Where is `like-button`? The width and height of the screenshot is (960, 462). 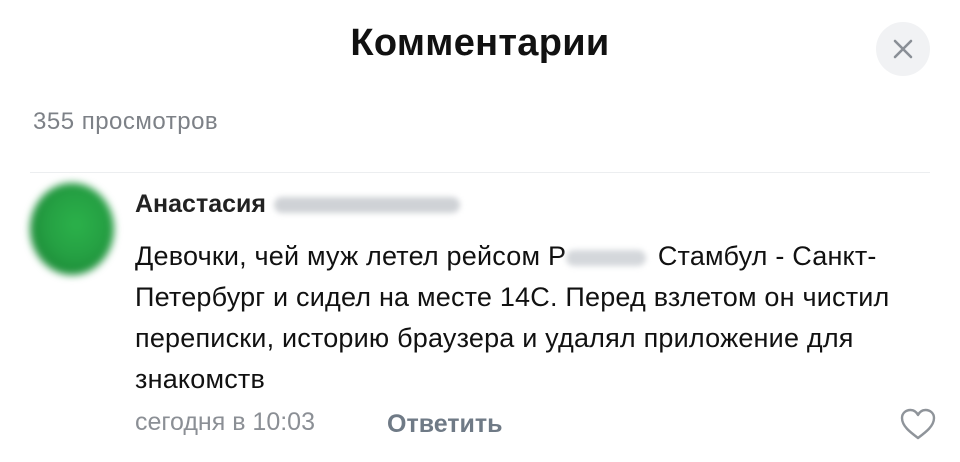
like-button is located at coordinates (918, 424).